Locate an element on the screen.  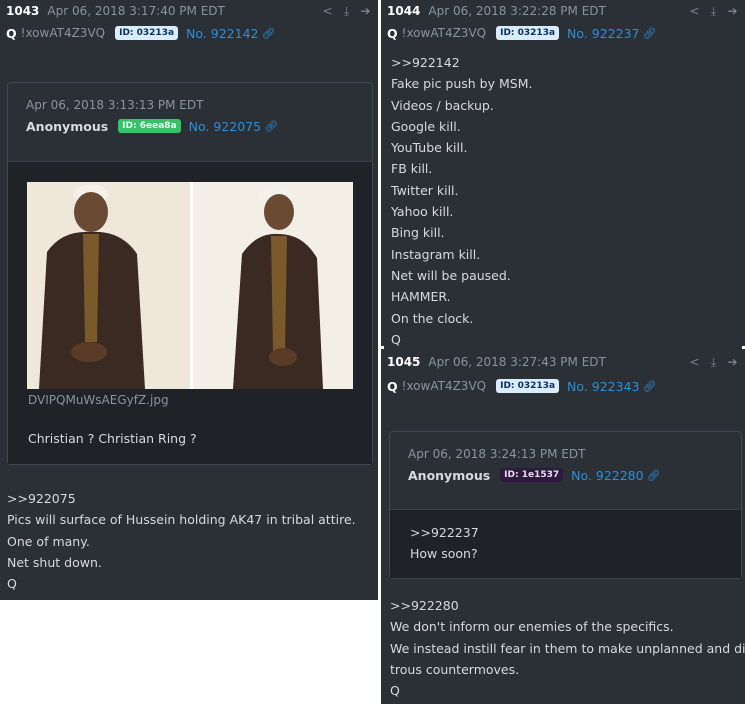
reply-link: >>922280 is located at coordinates (563, 605).